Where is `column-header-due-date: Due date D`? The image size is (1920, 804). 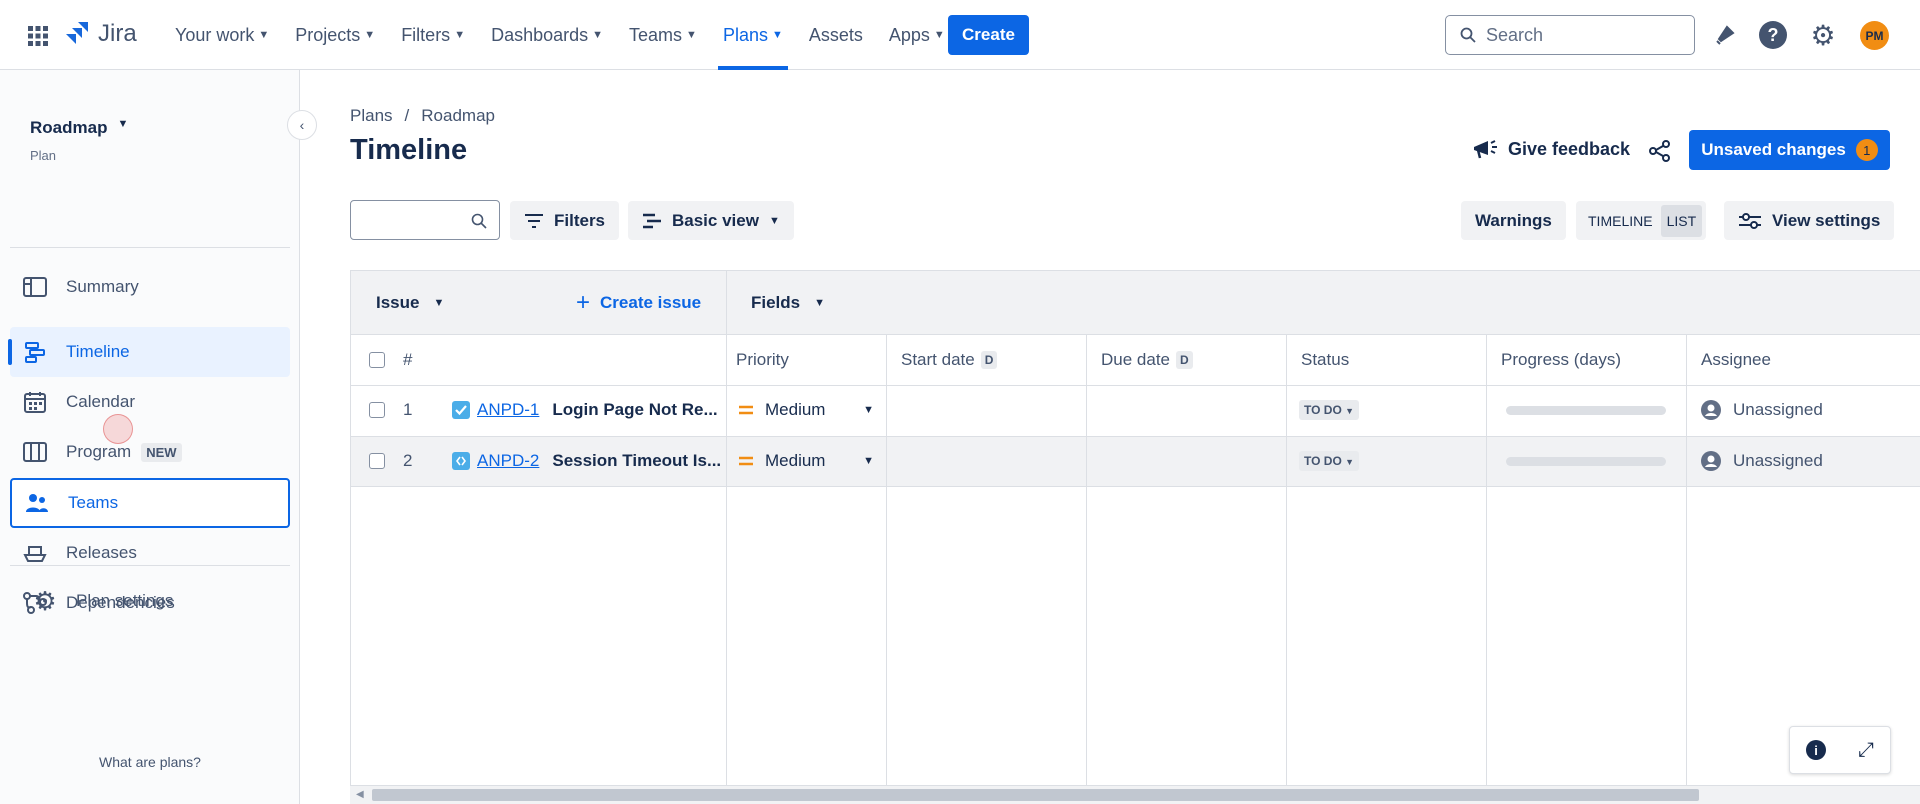 column-header-due-date: Due date D is located at coordinates (1147, 359).